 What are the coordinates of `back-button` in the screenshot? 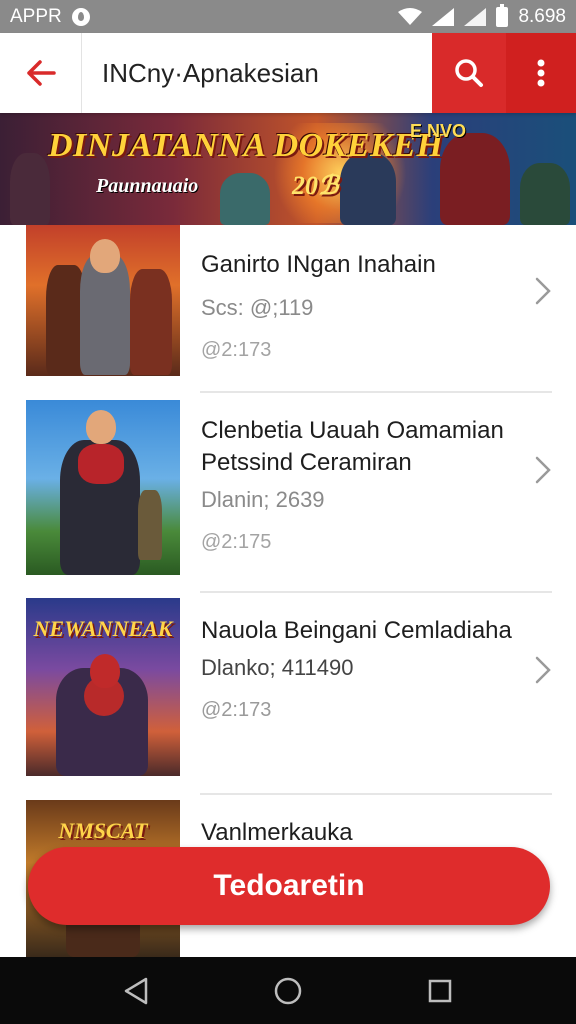 It's located at (41, 73).